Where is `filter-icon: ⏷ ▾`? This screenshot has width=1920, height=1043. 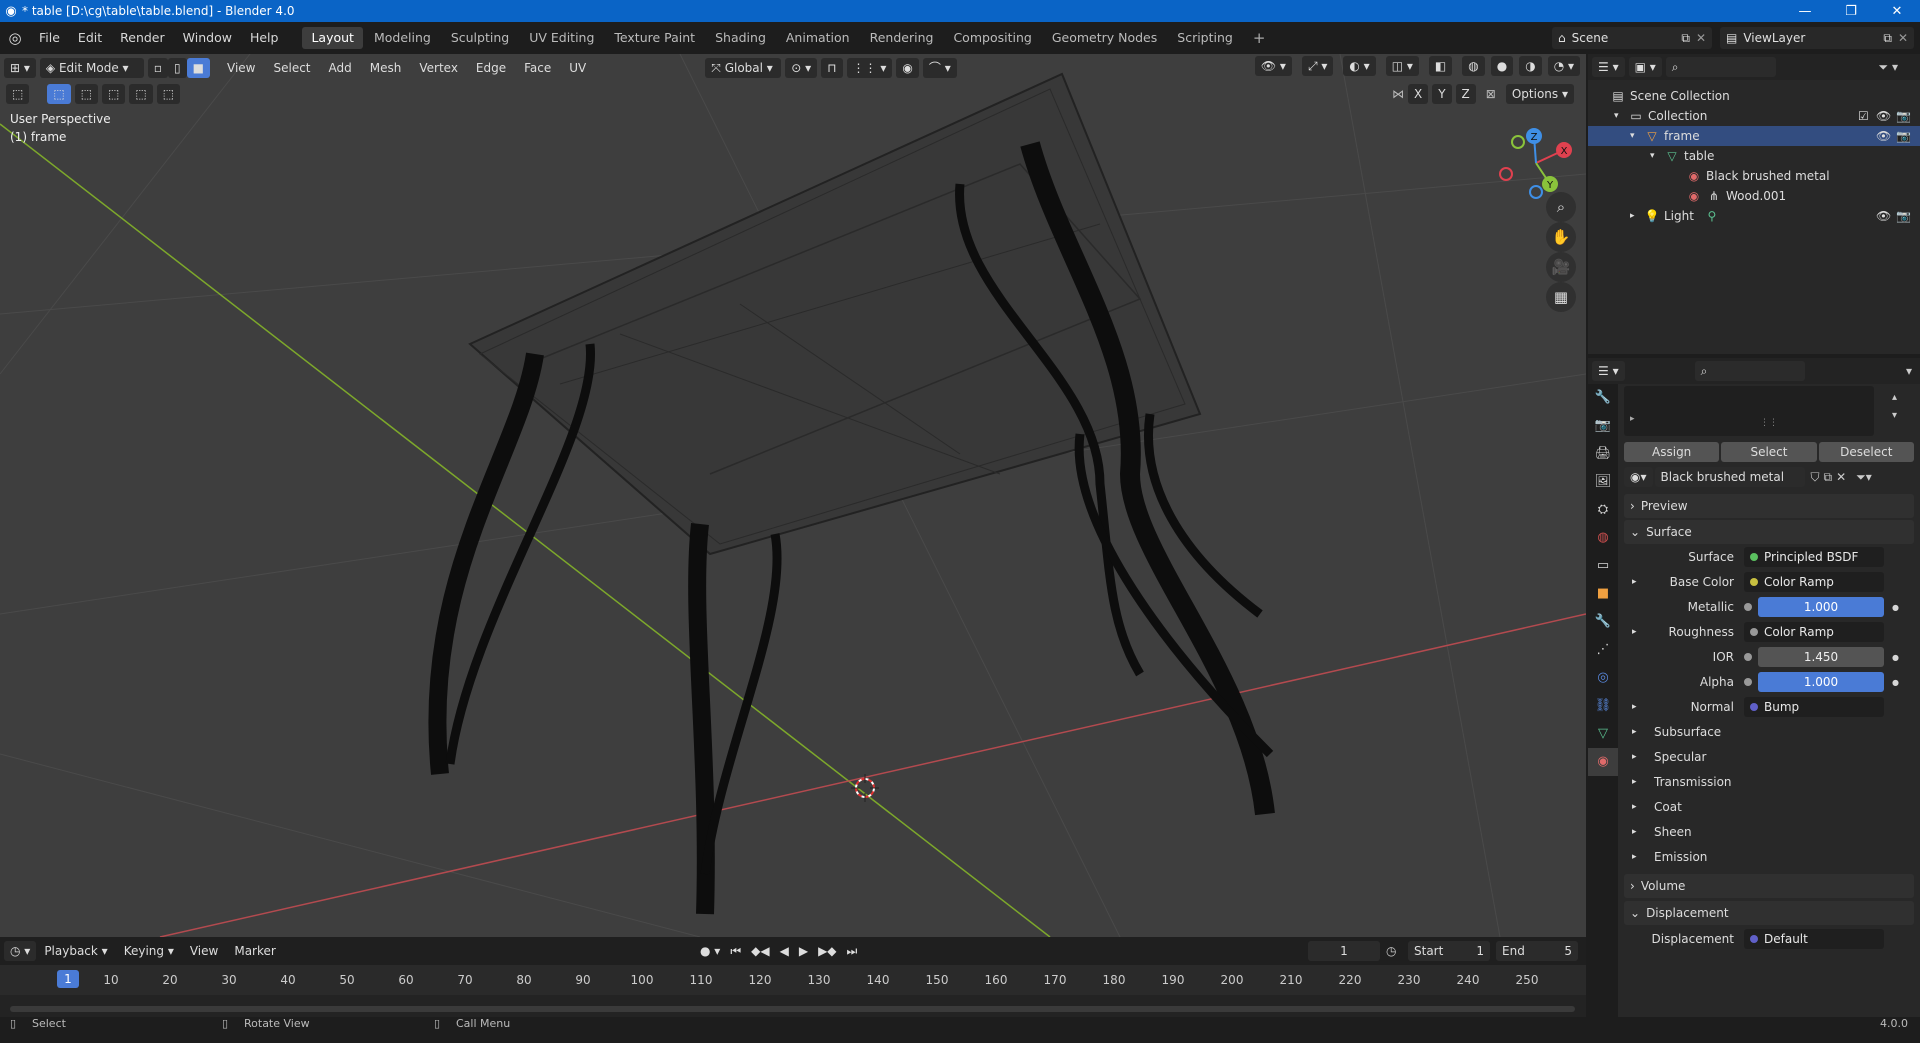
filter-icon: ⏷ ▾ is located at coordinates (1888, 67).